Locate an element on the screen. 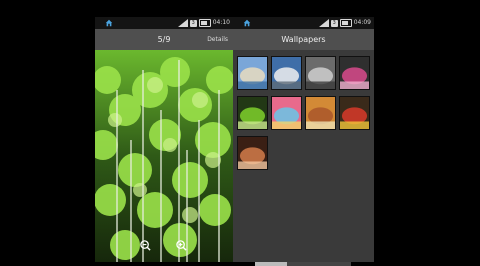 The height and width of the screenshot is (266, 480). viewer-title-bar: 5/9 Details is located at coordinates (164, 39).